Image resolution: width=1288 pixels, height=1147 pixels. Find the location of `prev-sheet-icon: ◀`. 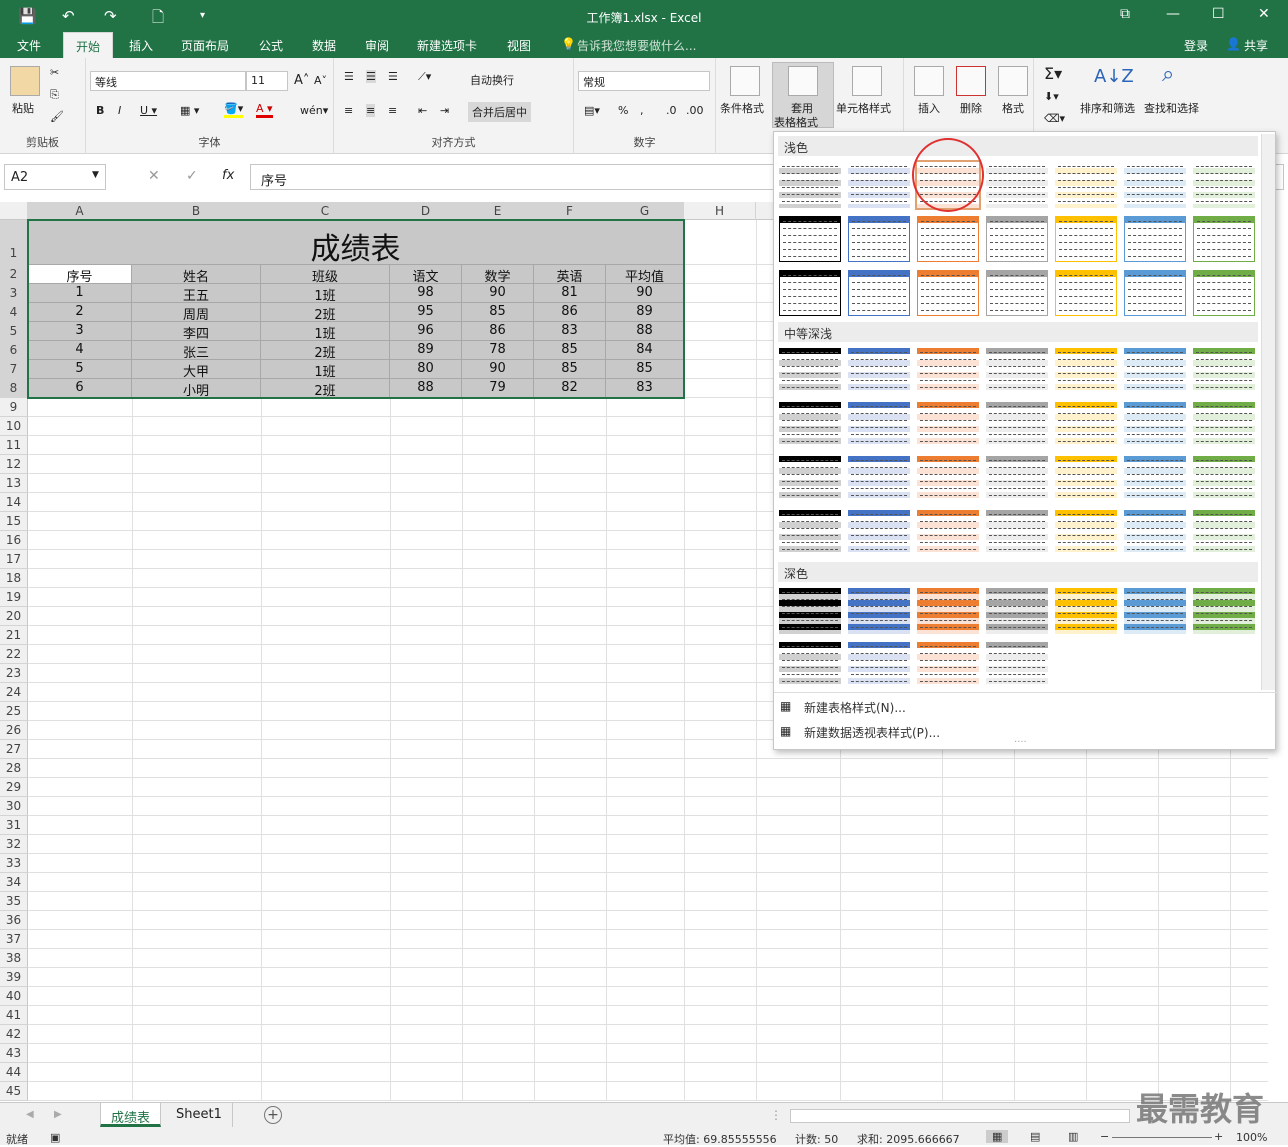

prev-sheet-icon: ◀ is located at coordinates (30, 1114).